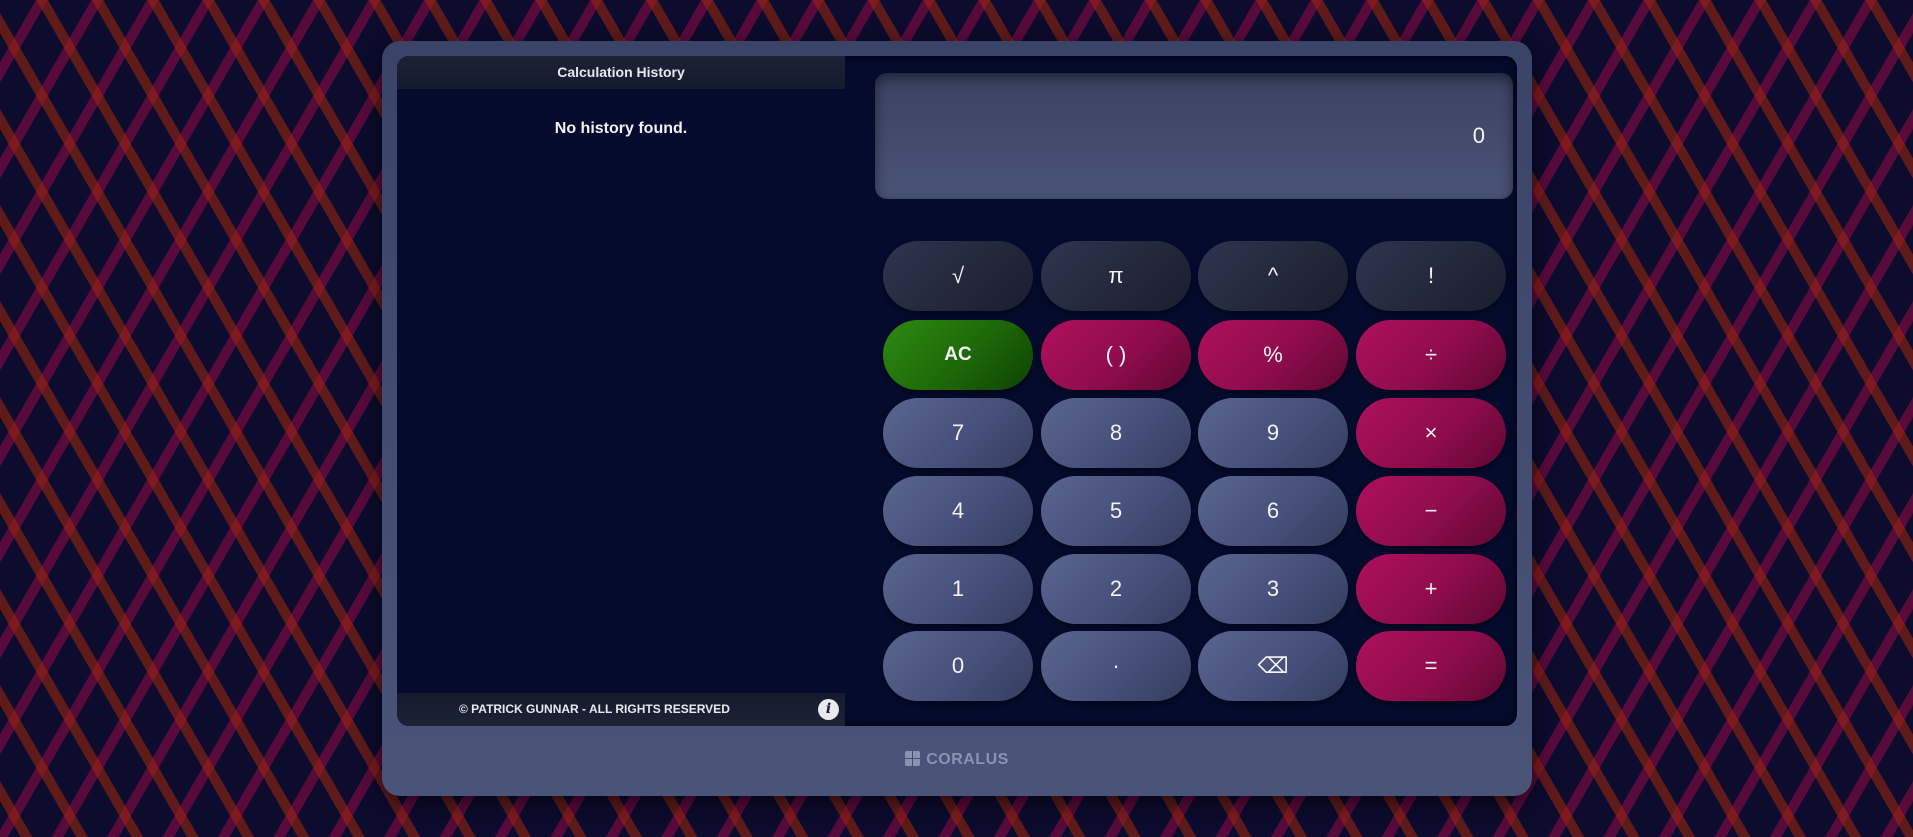 This screenshot has height=837, width=1913. Describe the element at coordinates (594, 709) in the screenshot. I see `copyright-text: © PATRICK GUNNAR - ALL RIGHTS RESERVED` at that location.